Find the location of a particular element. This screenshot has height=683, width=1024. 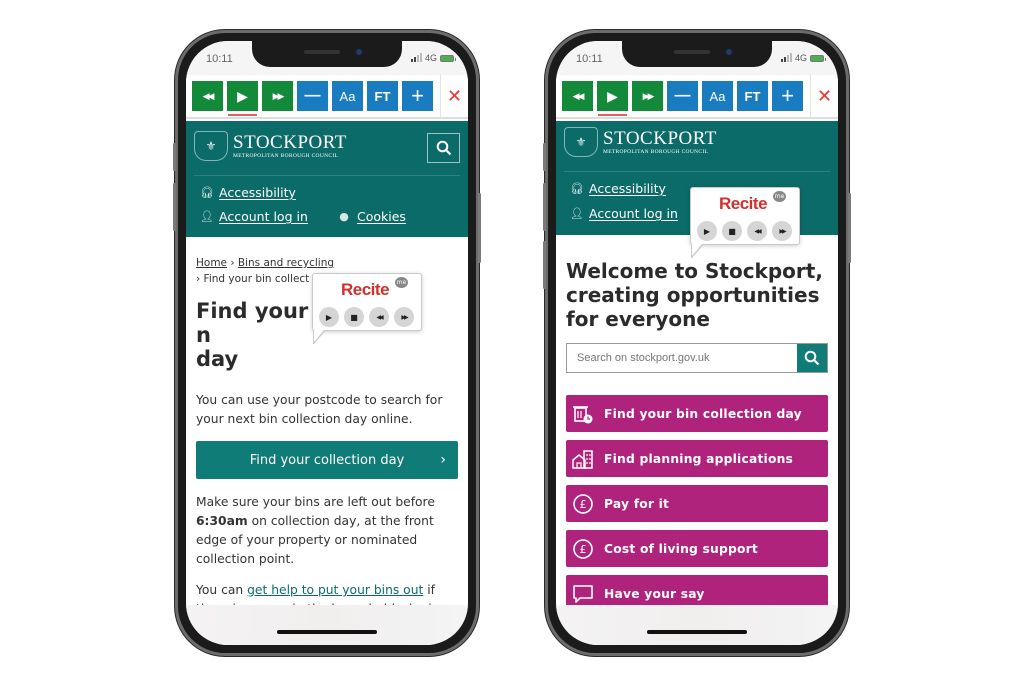

battery-charging-icon is located at coordinates (448, 58).